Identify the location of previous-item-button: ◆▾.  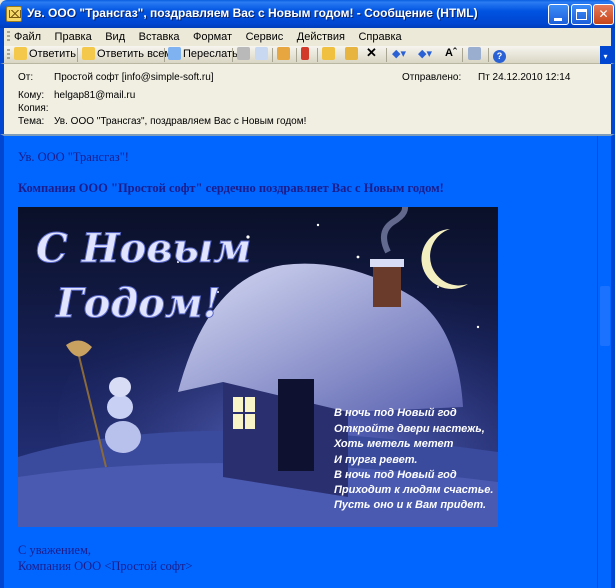
(399, 55).